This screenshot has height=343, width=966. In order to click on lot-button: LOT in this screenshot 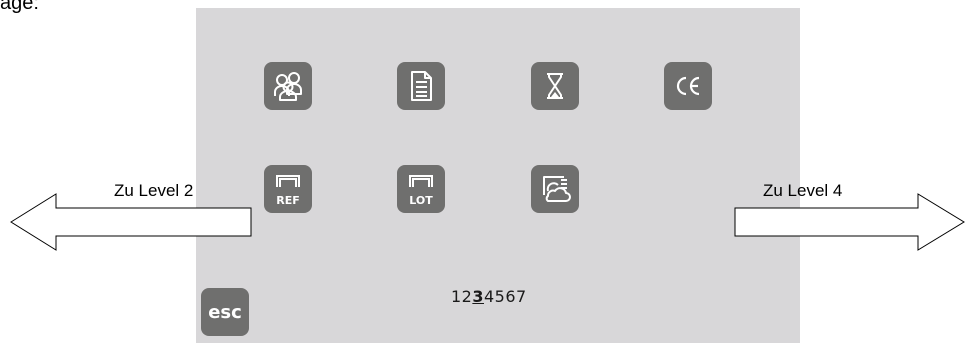, I will do `click(421, 189)`.